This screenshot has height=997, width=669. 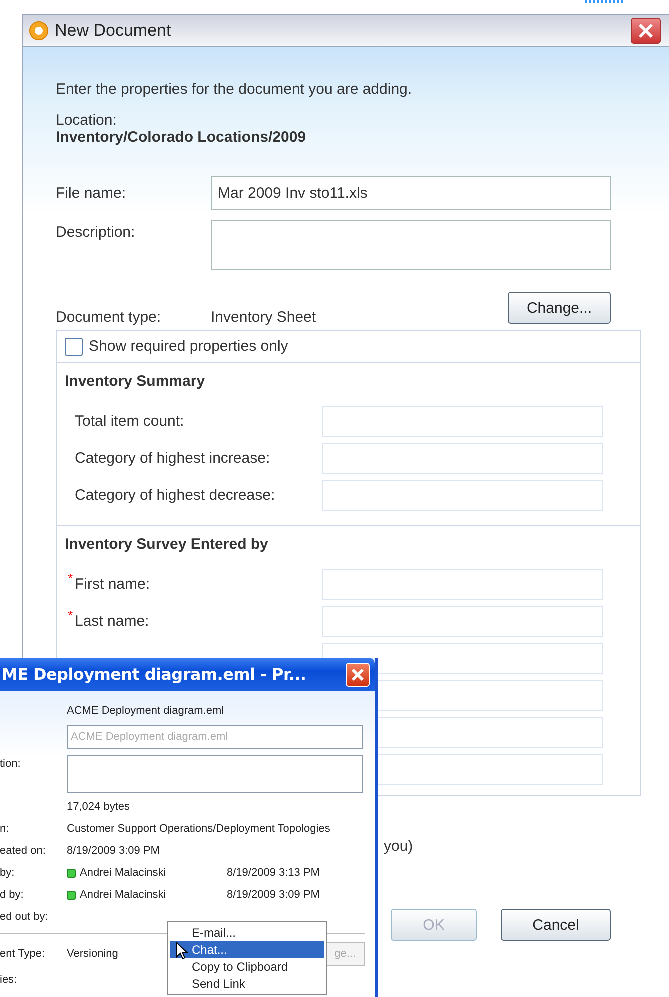 I want to click on location-path: Inventory/Colorado Locations/2009, so click(x=182, y=137).